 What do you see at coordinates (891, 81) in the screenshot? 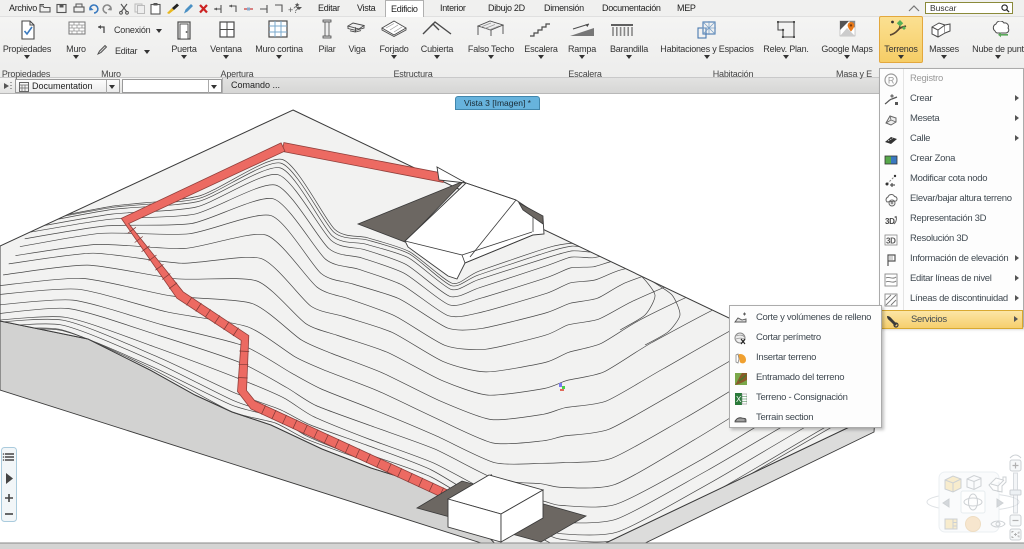
I see `svg-text: R` at bounding box center [891, 81].